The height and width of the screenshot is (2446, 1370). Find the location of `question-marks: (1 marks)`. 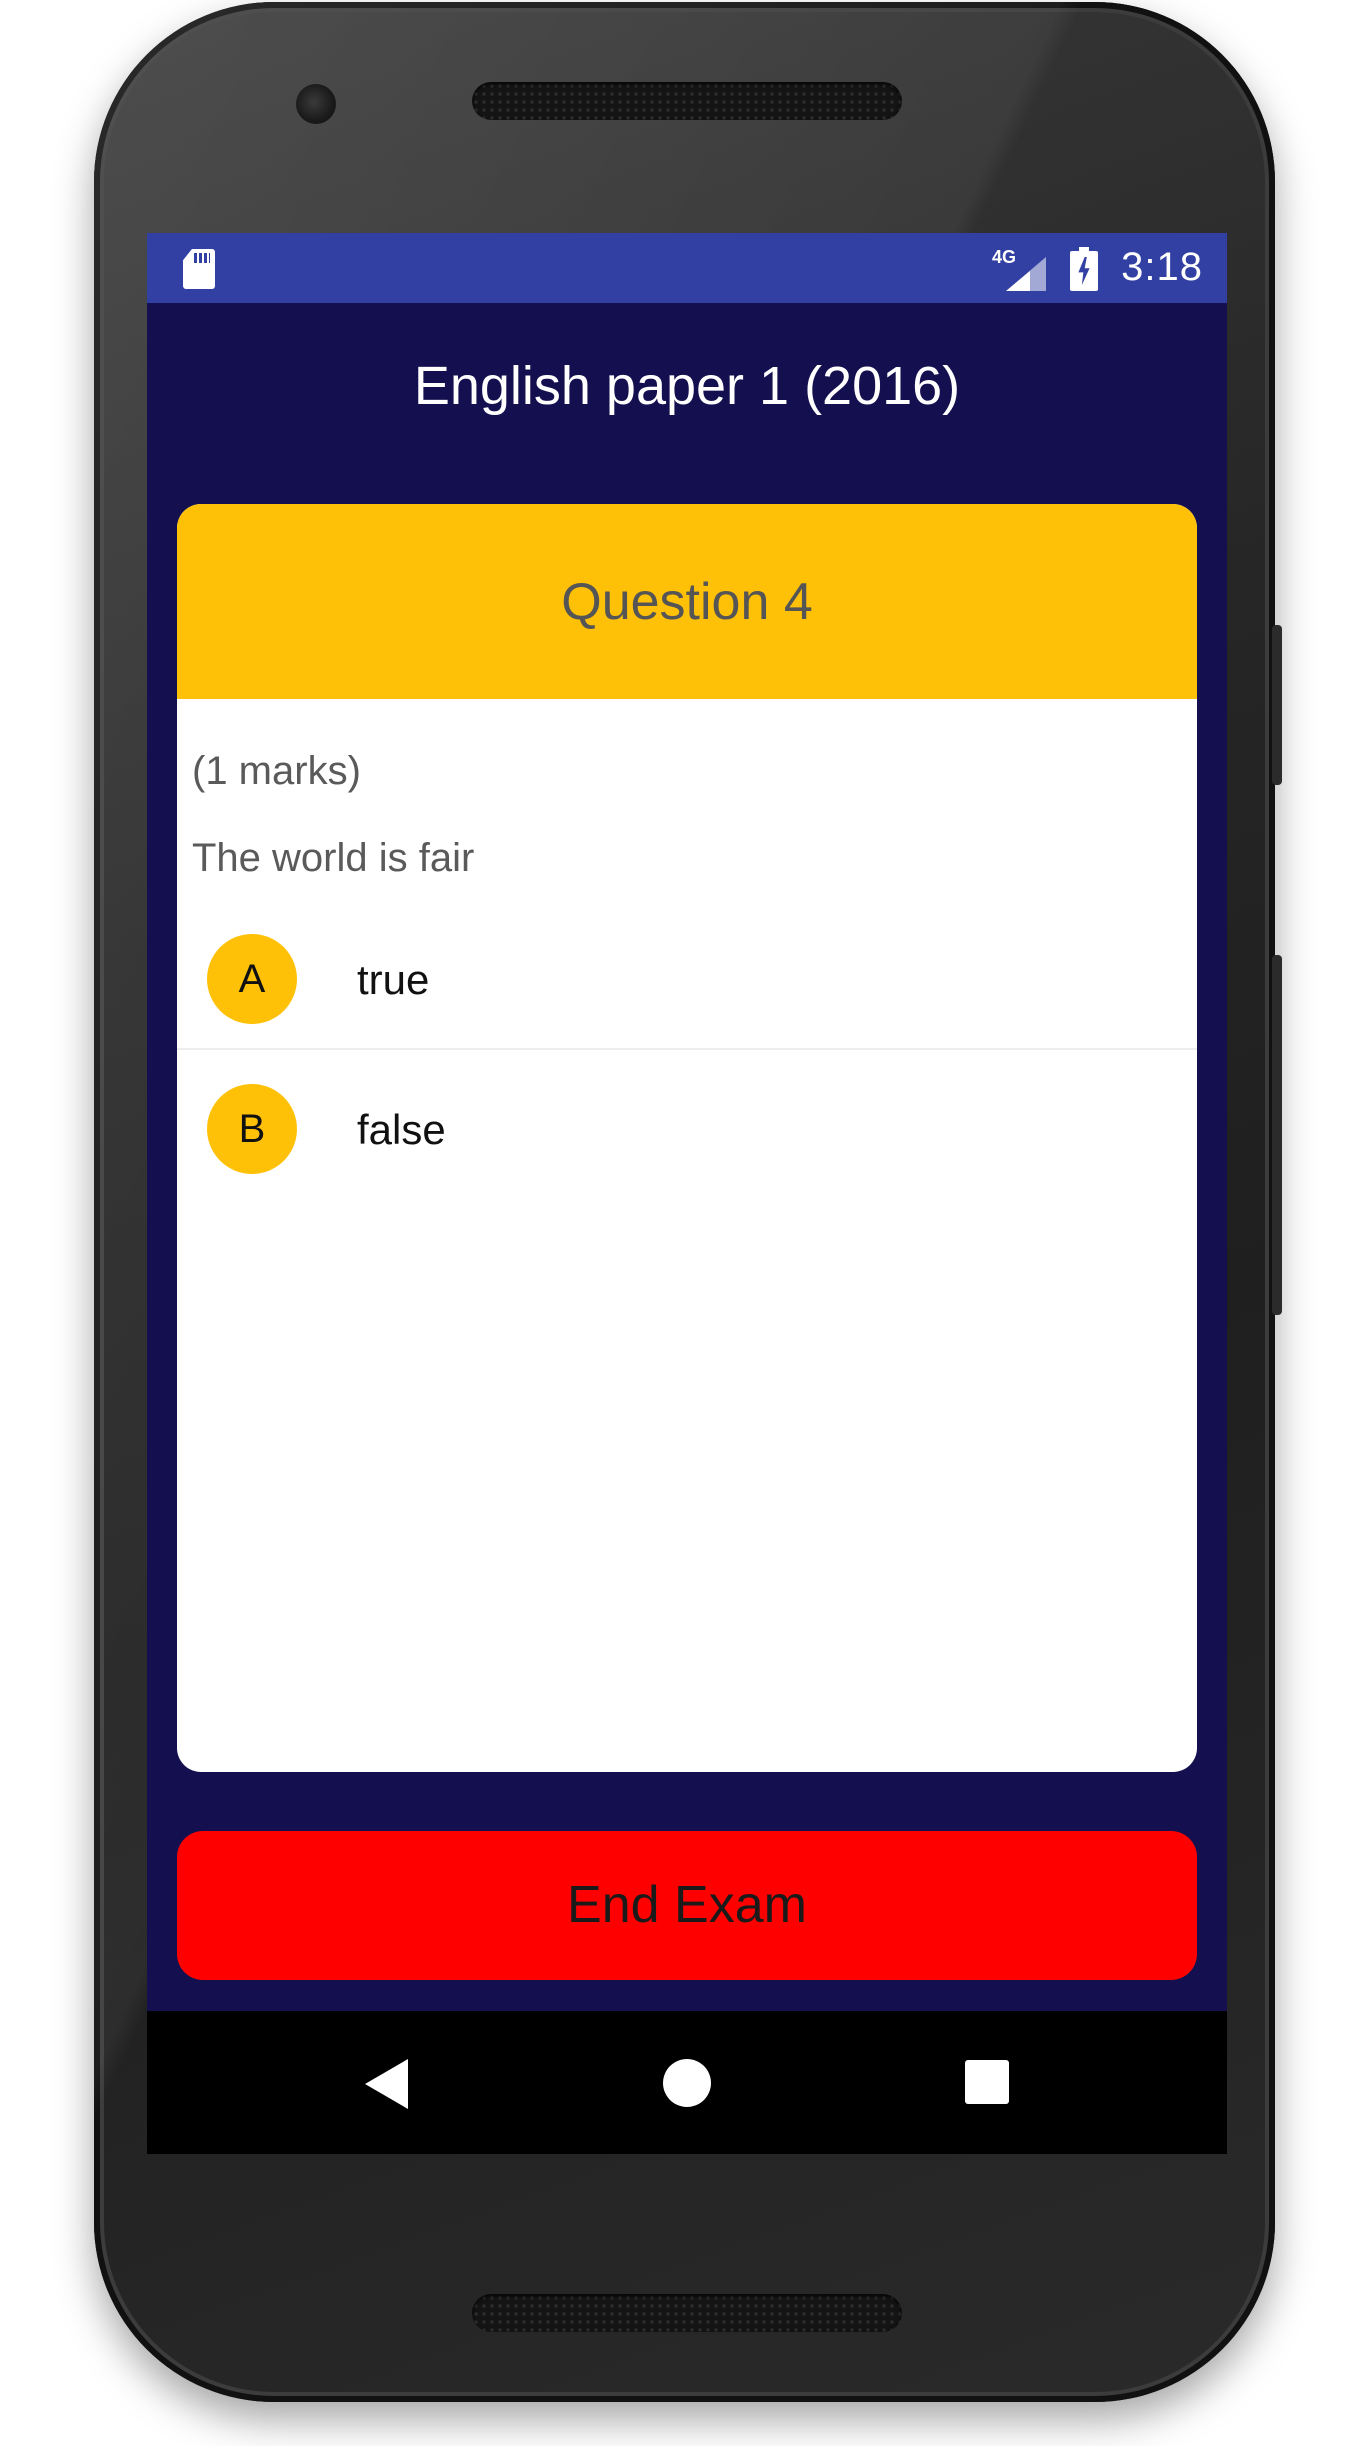

question-marks: (1 marks) is located at coordinates (276, 771).